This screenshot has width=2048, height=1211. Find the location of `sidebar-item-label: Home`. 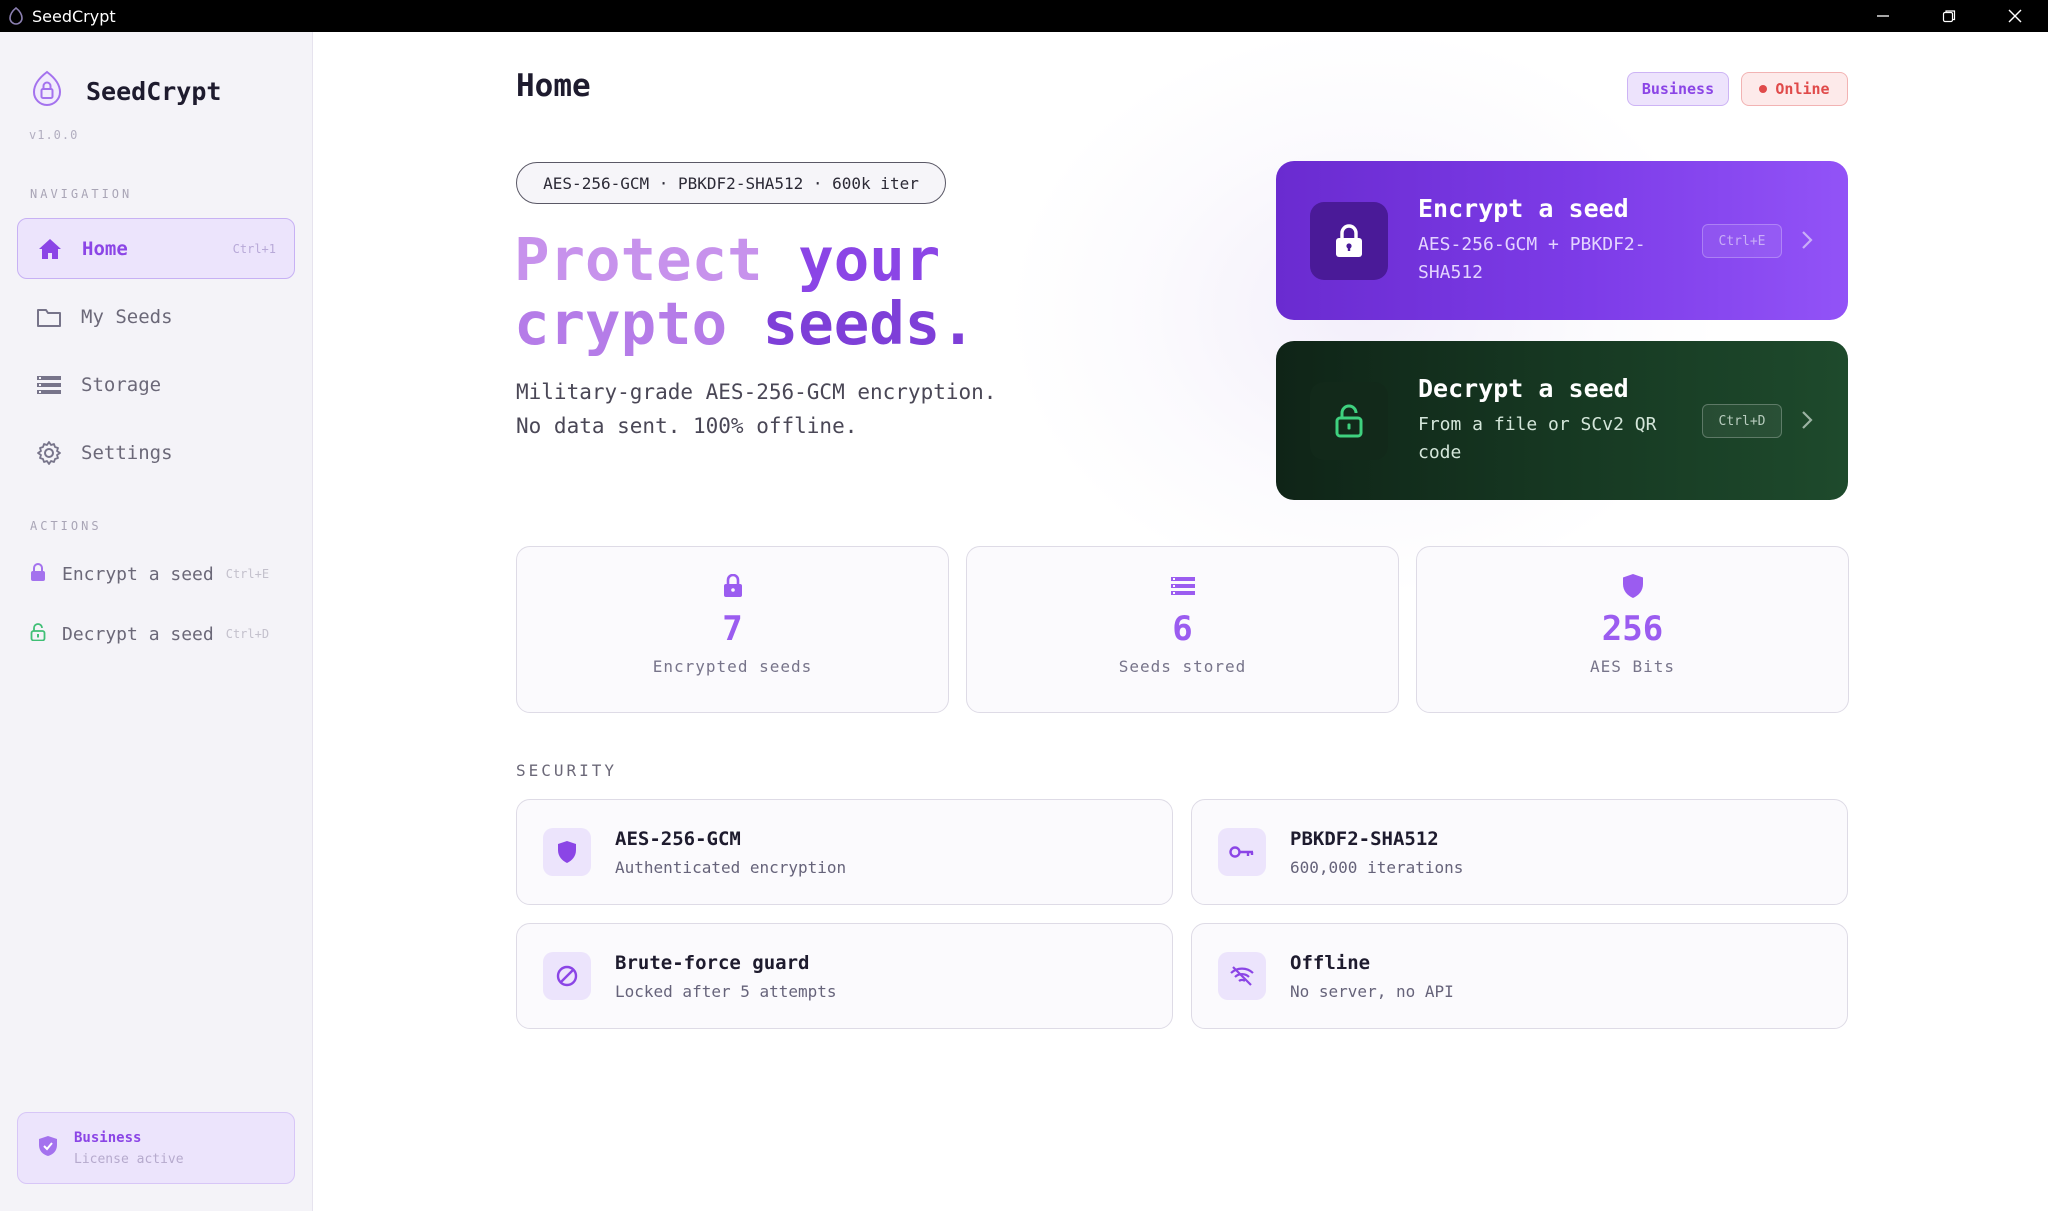

sidebar-item-label: Home is located at coordinates (105, 248).